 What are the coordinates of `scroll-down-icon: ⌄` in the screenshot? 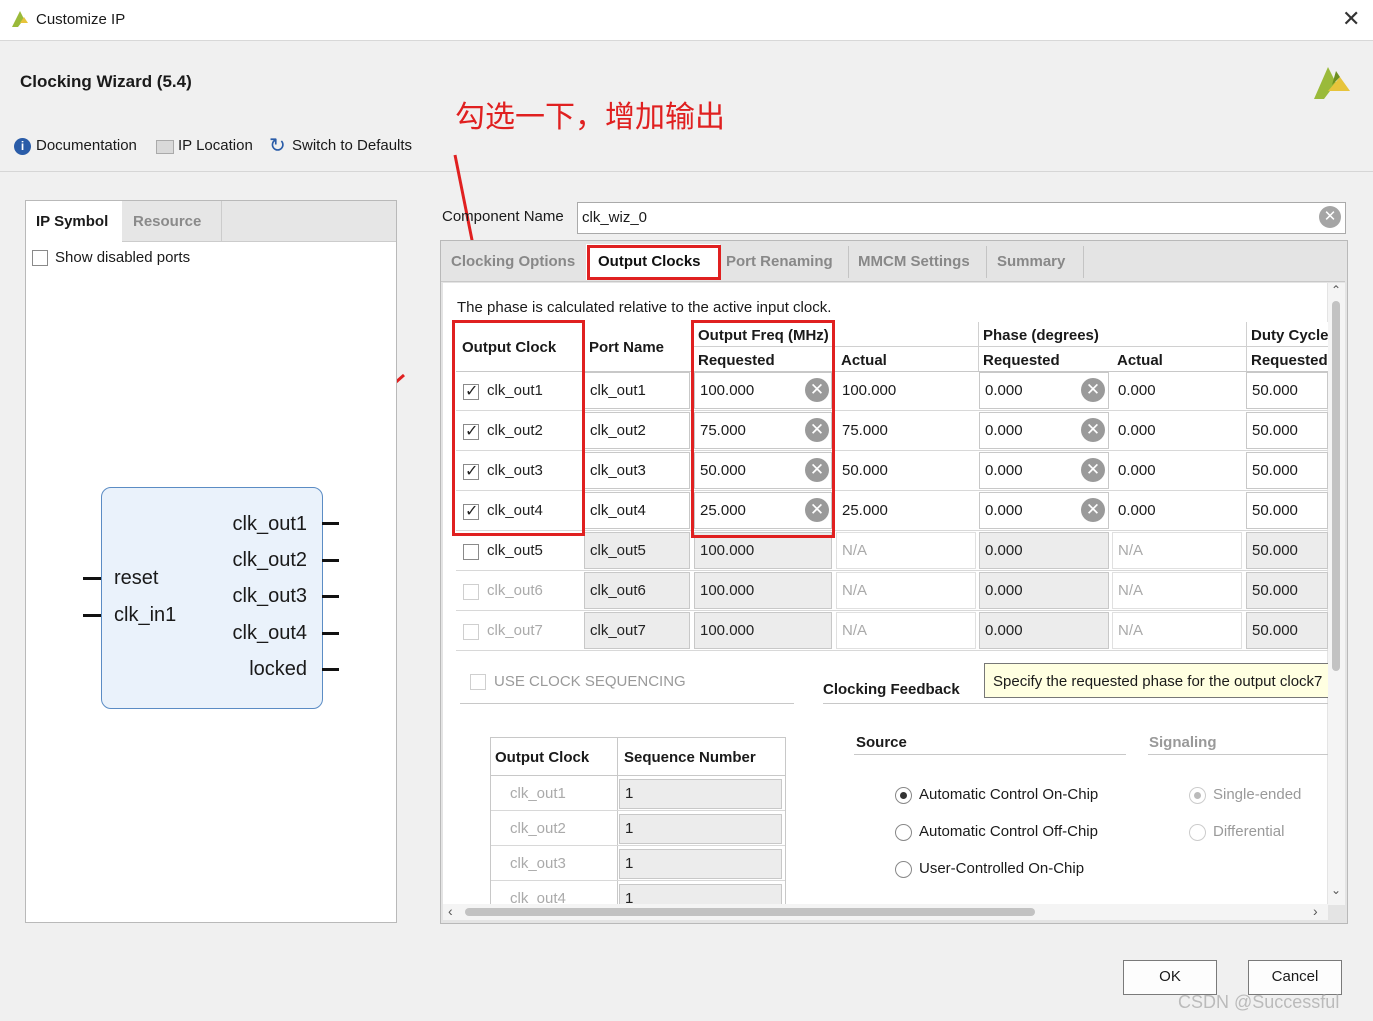 It's located at (1336, 890).